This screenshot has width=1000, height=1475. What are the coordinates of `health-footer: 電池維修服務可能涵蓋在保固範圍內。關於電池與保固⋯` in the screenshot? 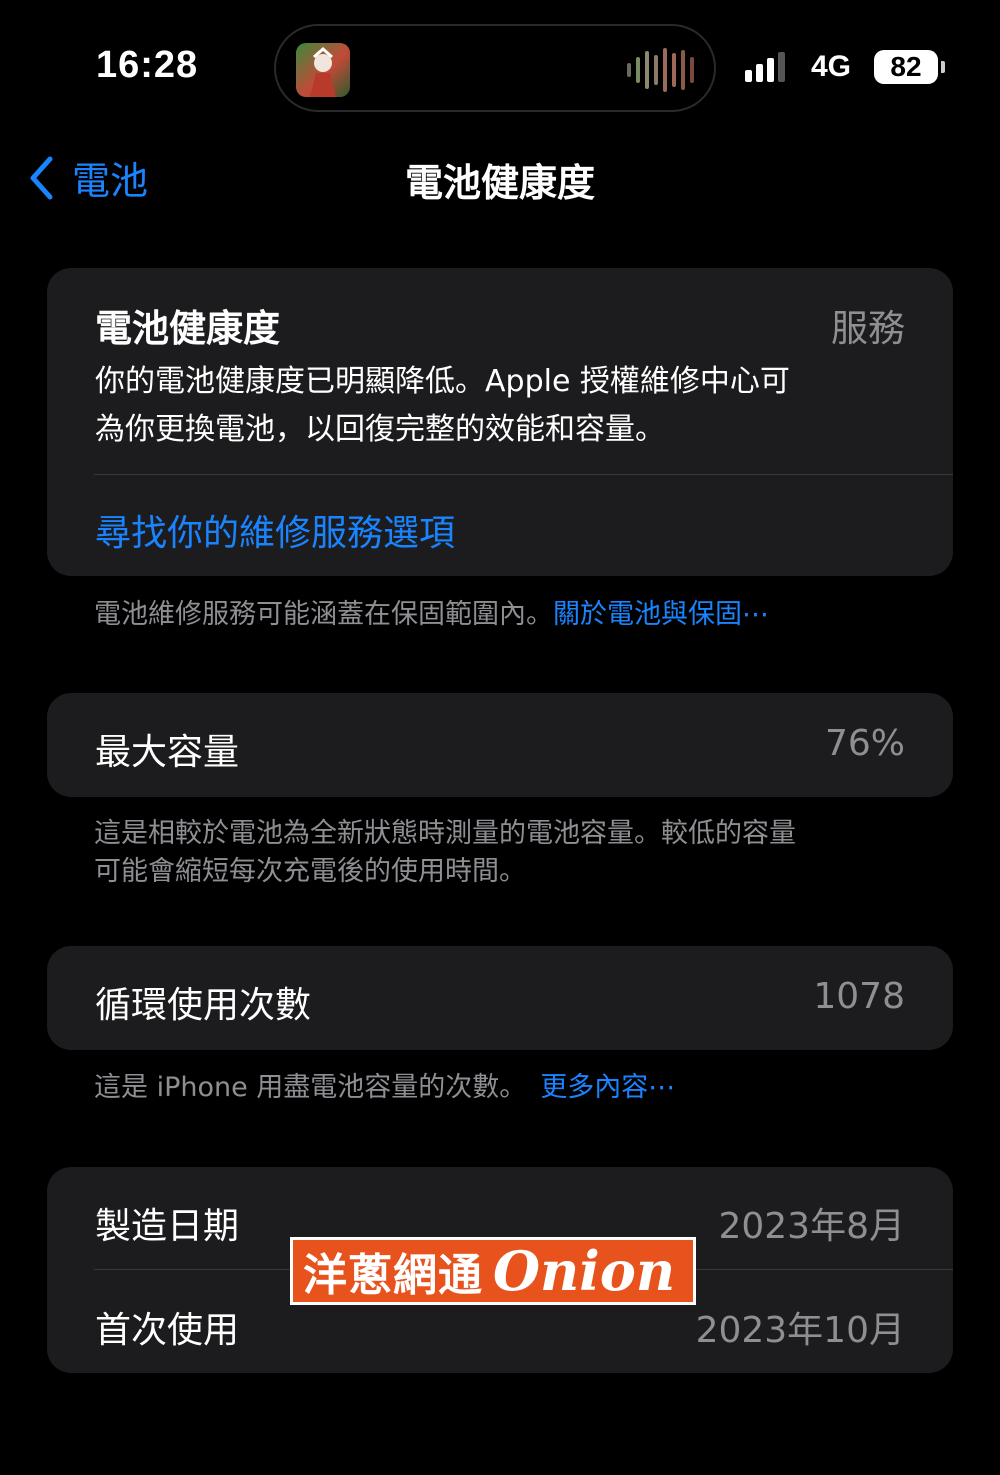 It's located at (504, 615).